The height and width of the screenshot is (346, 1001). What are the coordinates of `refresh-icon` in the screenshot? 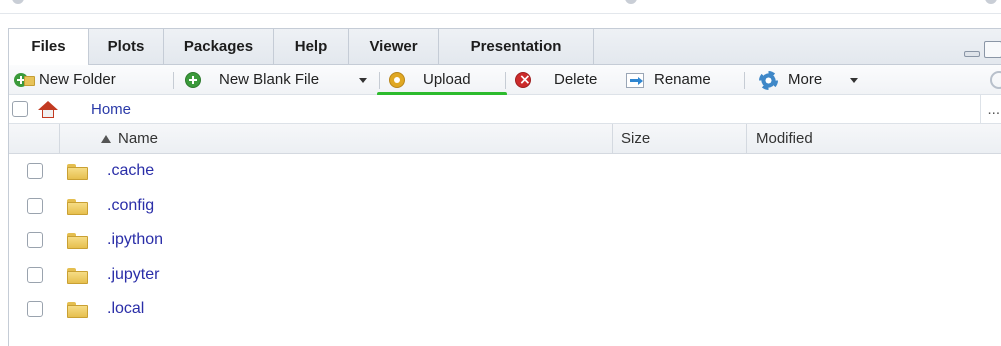 It's located at (995, 80).